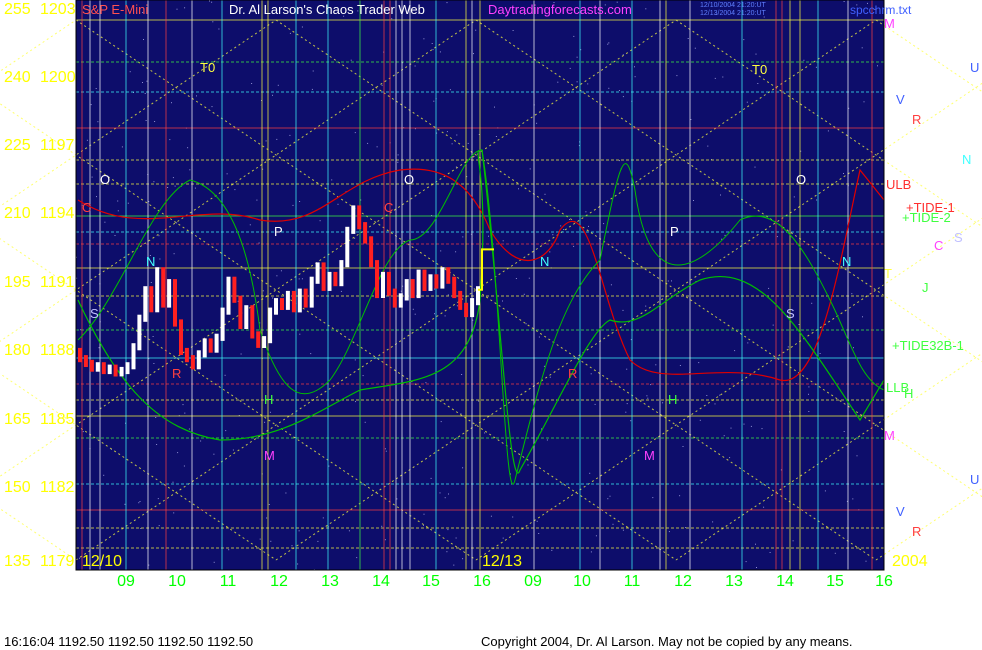 The image size is (982, 650). What do you see at coordinates (58, 77) in the screenshot?
I see `y-tick-price: 1200` at bounding box center [58, 77].